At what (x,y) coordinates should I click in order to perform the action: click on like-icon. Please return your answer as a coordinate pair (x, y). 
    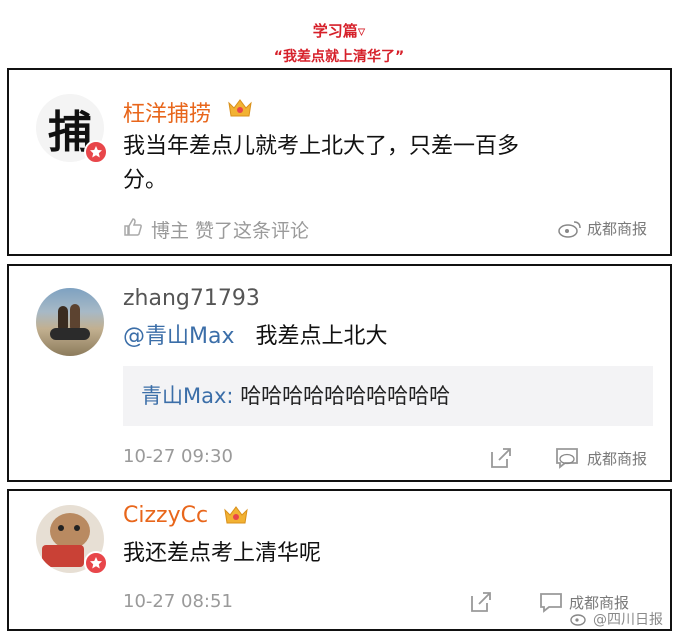
    Looking at the image, I should click on (133, 229).